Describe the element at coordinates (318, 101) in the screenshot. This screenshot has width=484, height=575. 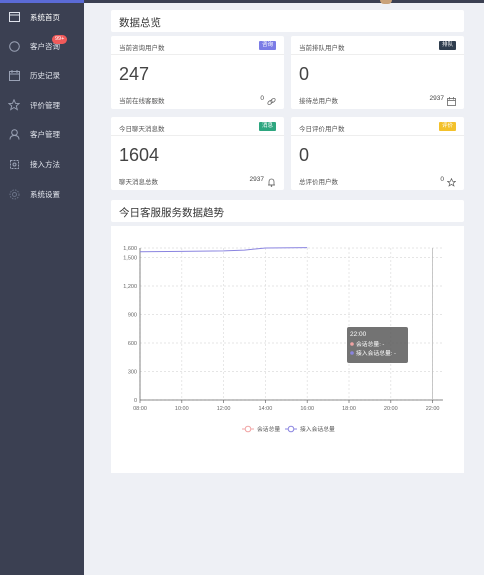
I see `card-sub-label: 接待总用户数` at that location.